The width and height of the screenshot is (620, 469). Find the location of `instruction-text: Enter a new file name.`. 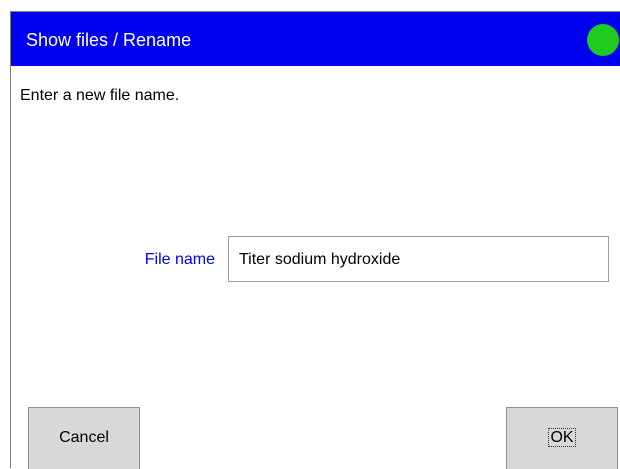

instruction-text: Enter a new file name. is located at coordinates (100, 95).